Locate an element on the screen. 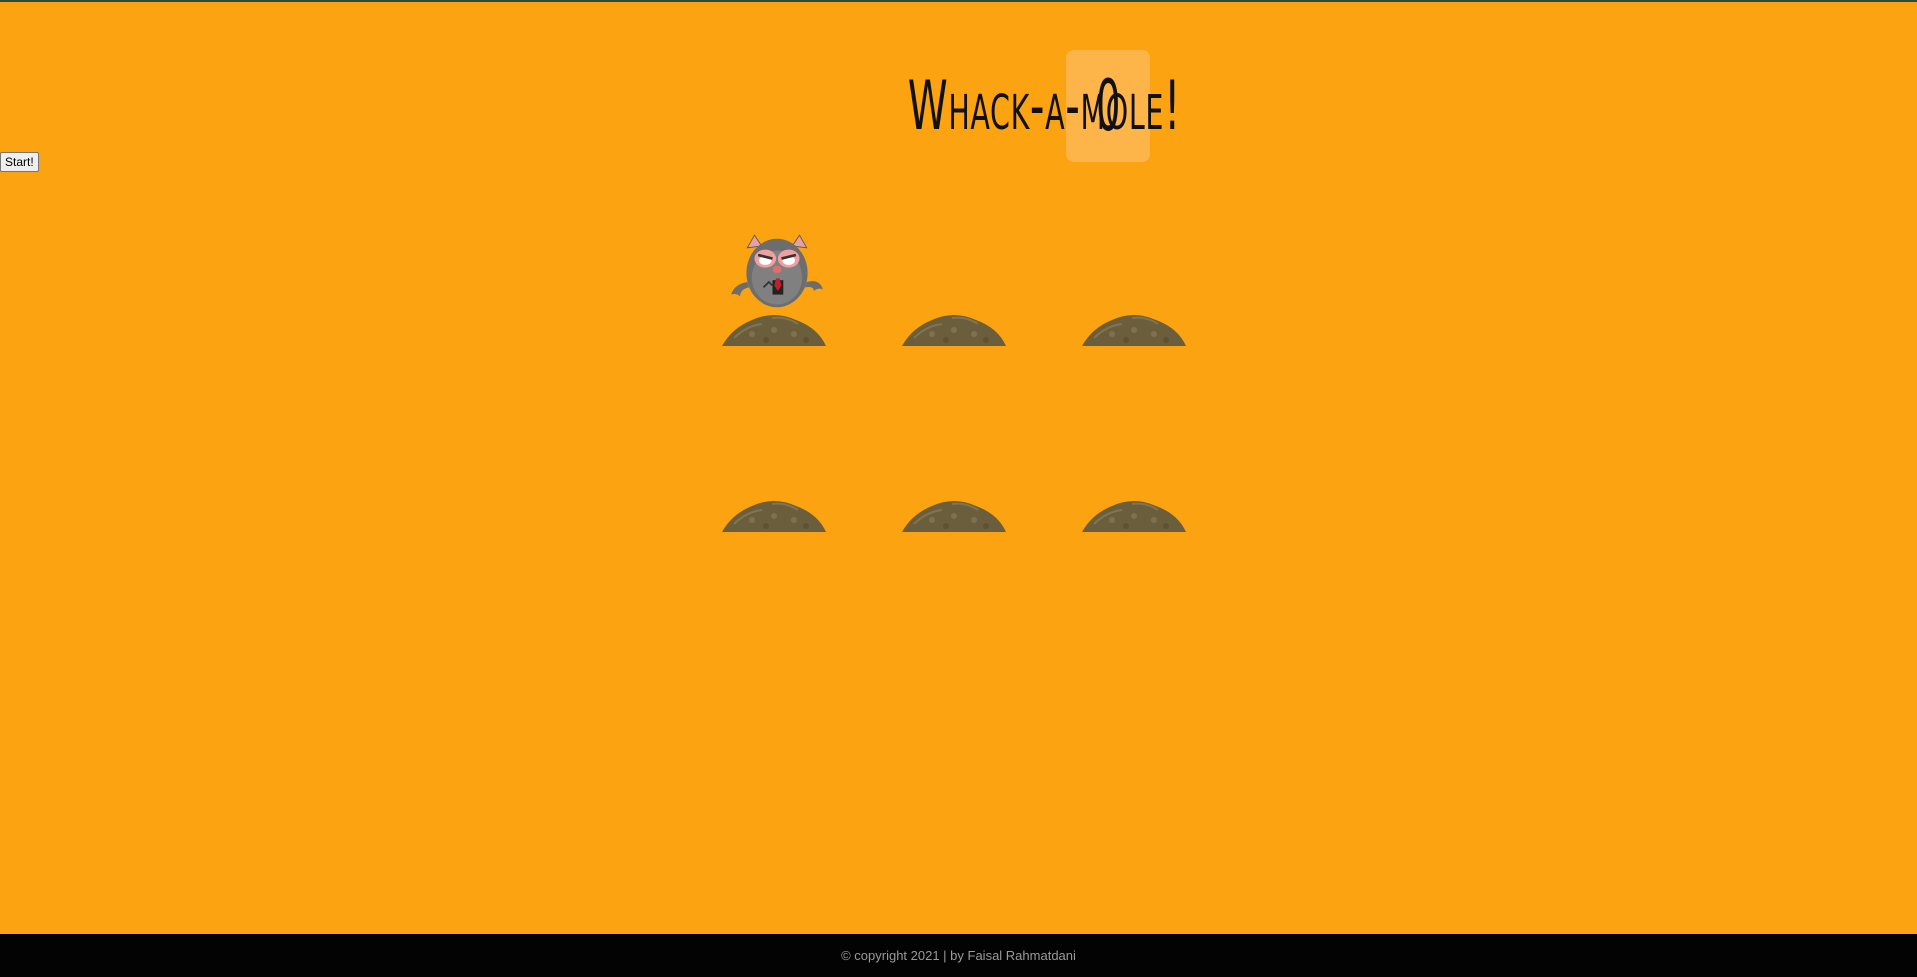 The height and width of the screenshot is (977, 1917). mole-icon is located at coordinates (774, 273).